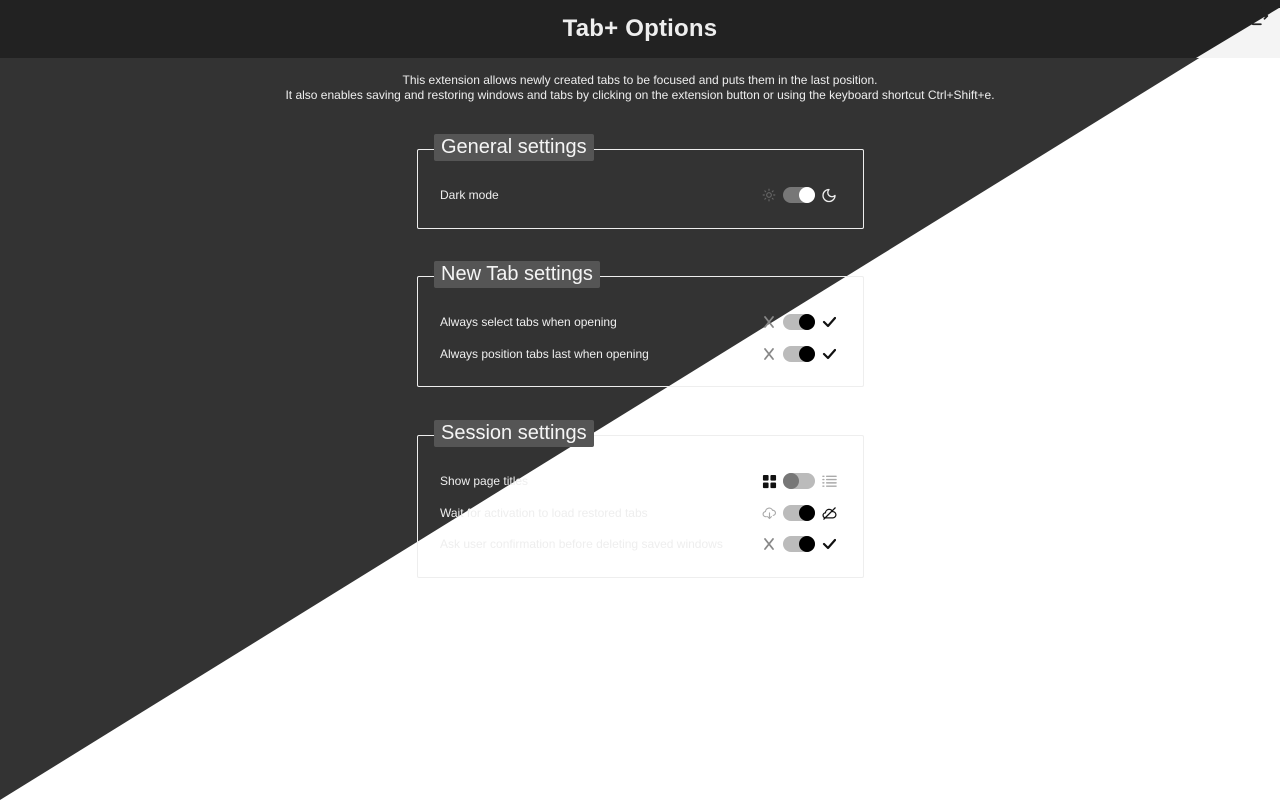  What do you see at coordinates (514, 433) in the screenshot?
I see `session-settings-title: Session settings` at bounding box center [514, 433].